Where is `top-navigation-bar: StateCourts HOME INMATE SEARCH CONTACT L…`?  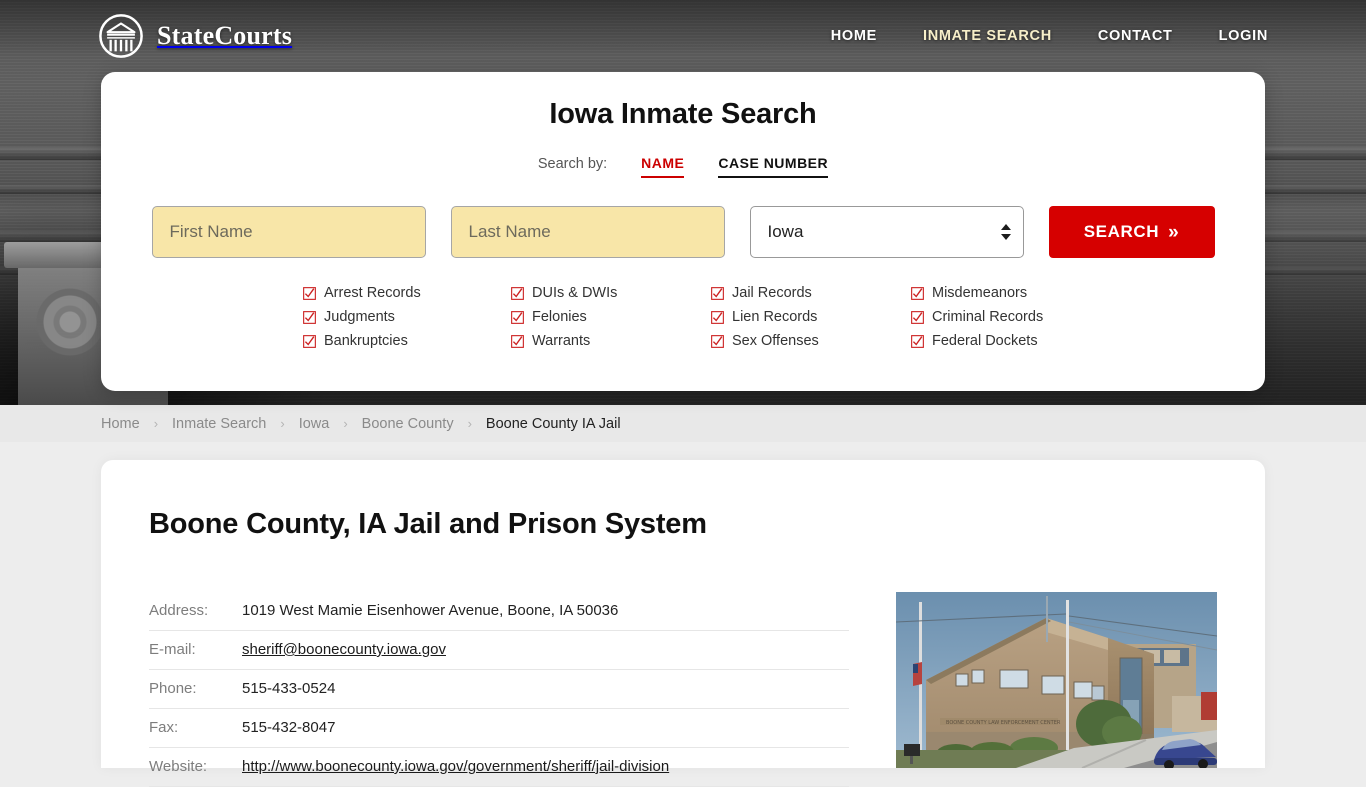
top-navigation-bar: StateCourts HOME INMATE SEARCH CONTACT L… is located at coordinates (683, 36).